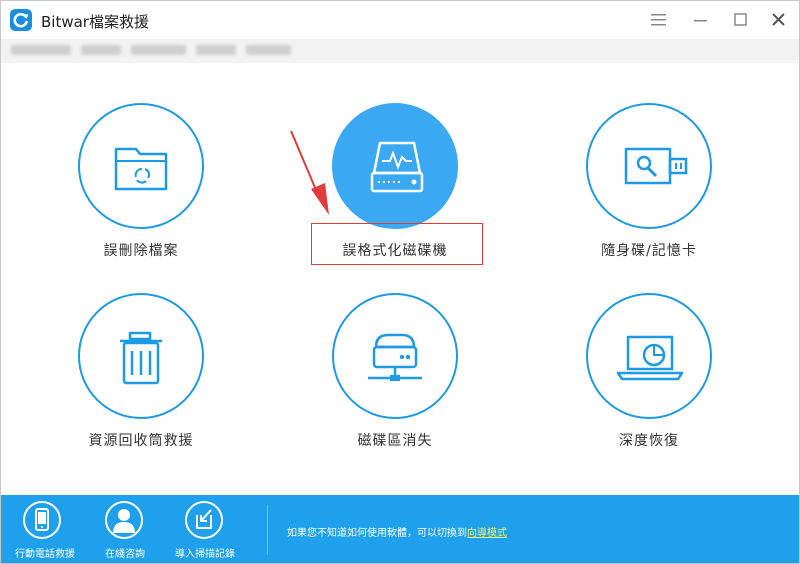 The height and width of the screenshot is (564, 800). What do you see at coordinates (141, 441) in the screenshot?
I see `tile-label: 資源回收筒救援` at bounding box center [141, 441].